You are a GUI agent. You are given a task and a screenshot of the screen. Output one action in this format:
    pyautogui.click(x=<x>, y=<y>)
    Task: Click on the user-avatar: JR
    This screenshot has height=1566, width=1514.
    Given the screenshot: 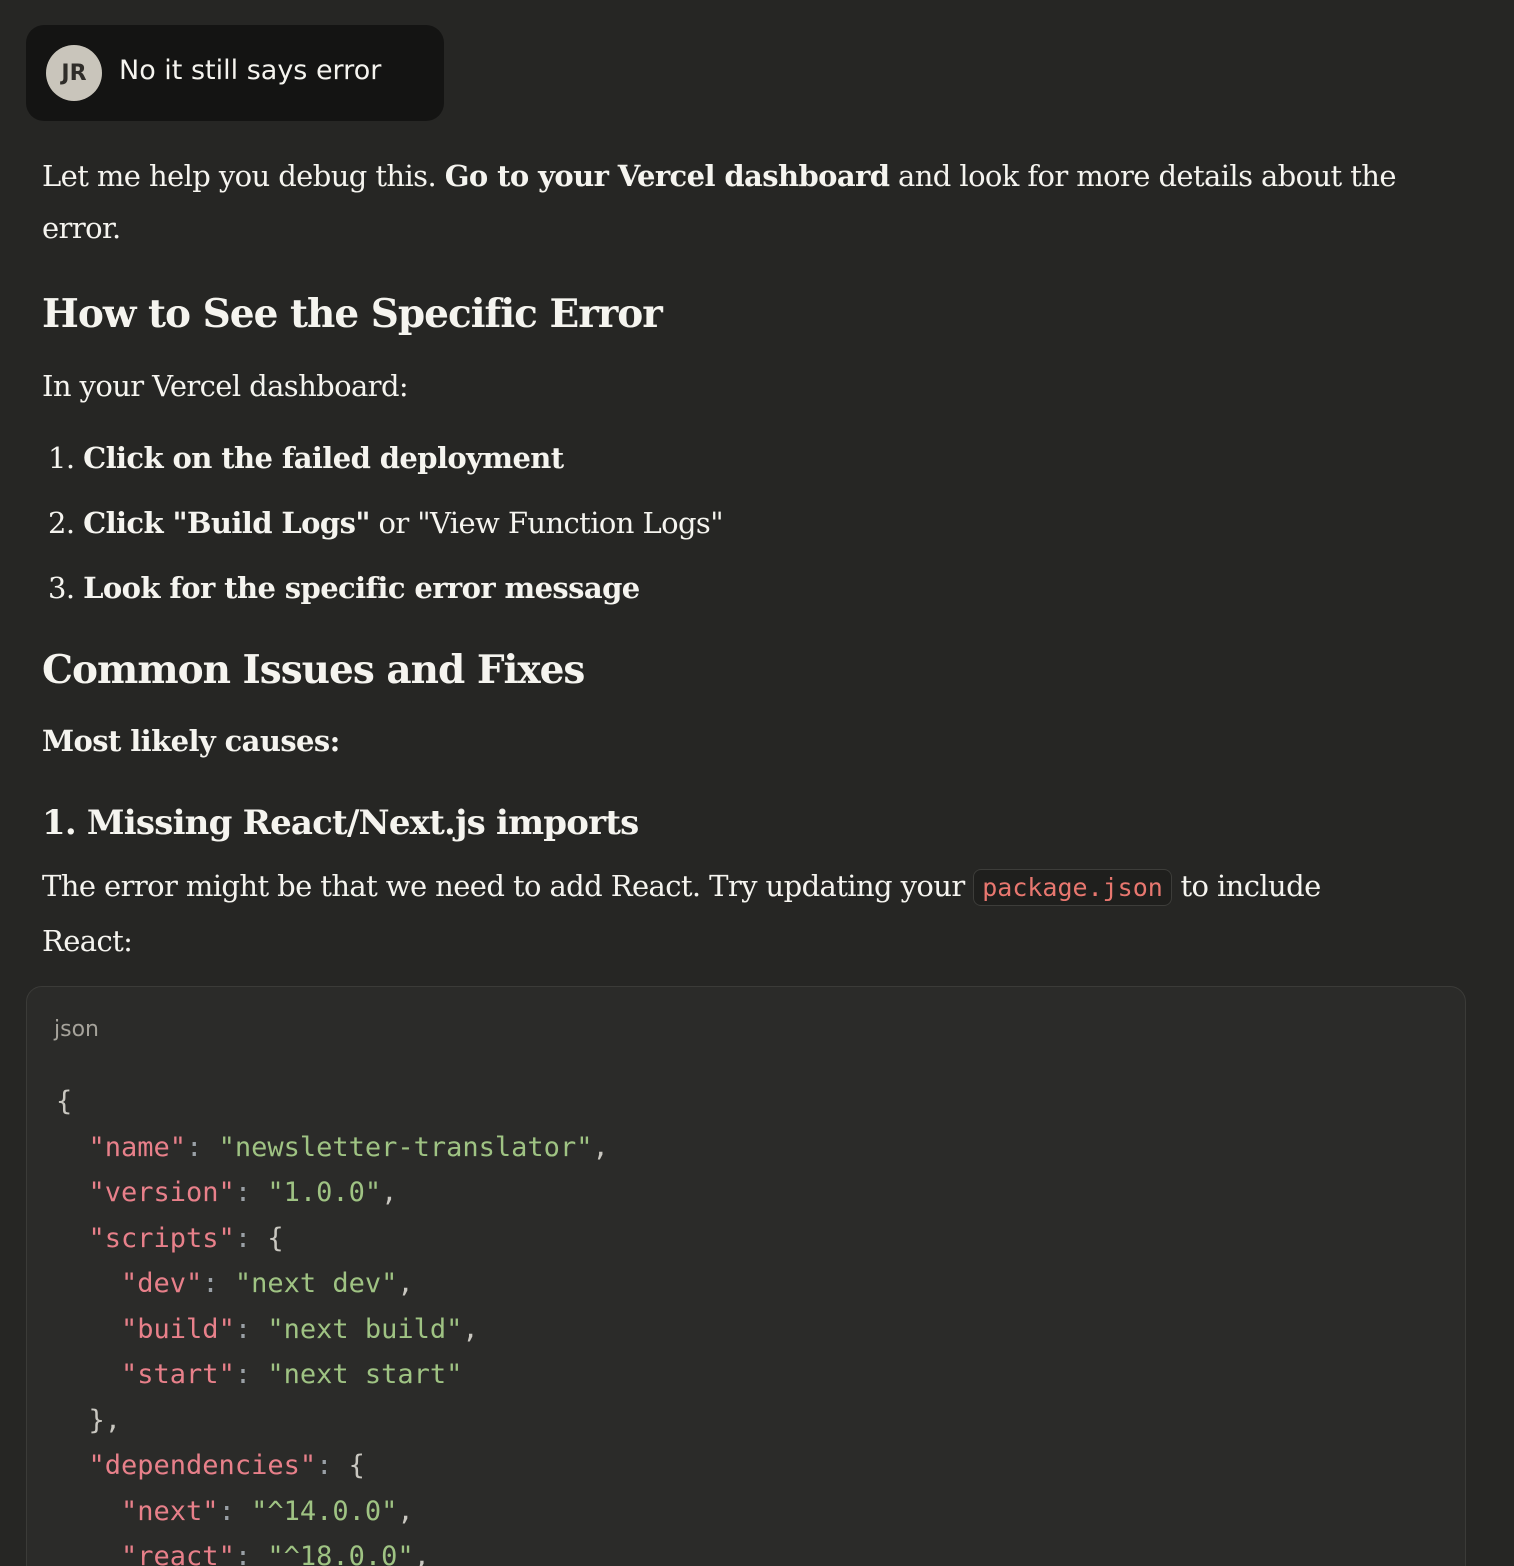 What is the action you would take?
    pyautogui.click(x=74, y=73)
    